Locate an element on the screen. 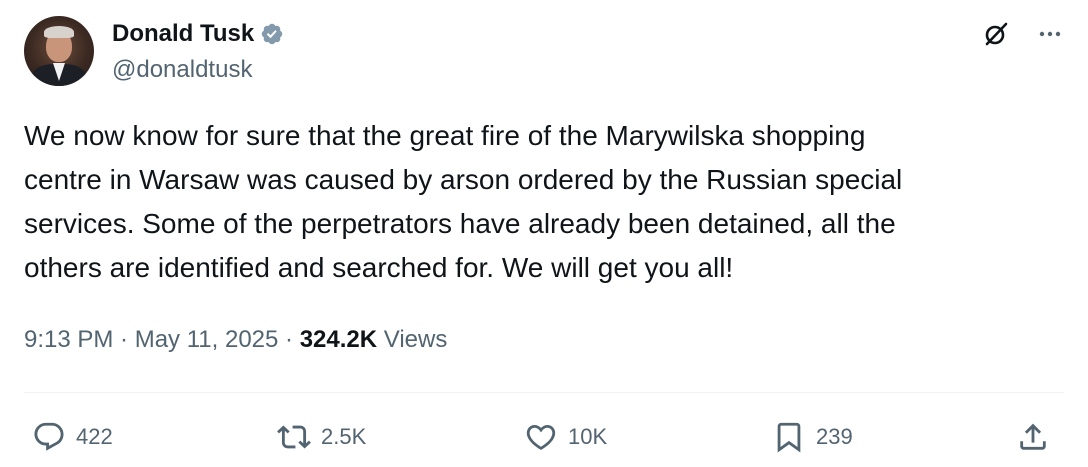 The height and width of the screenshot is (467, 1088). tweet-date: May 11, 2025 is located at coordinates (207, 340).